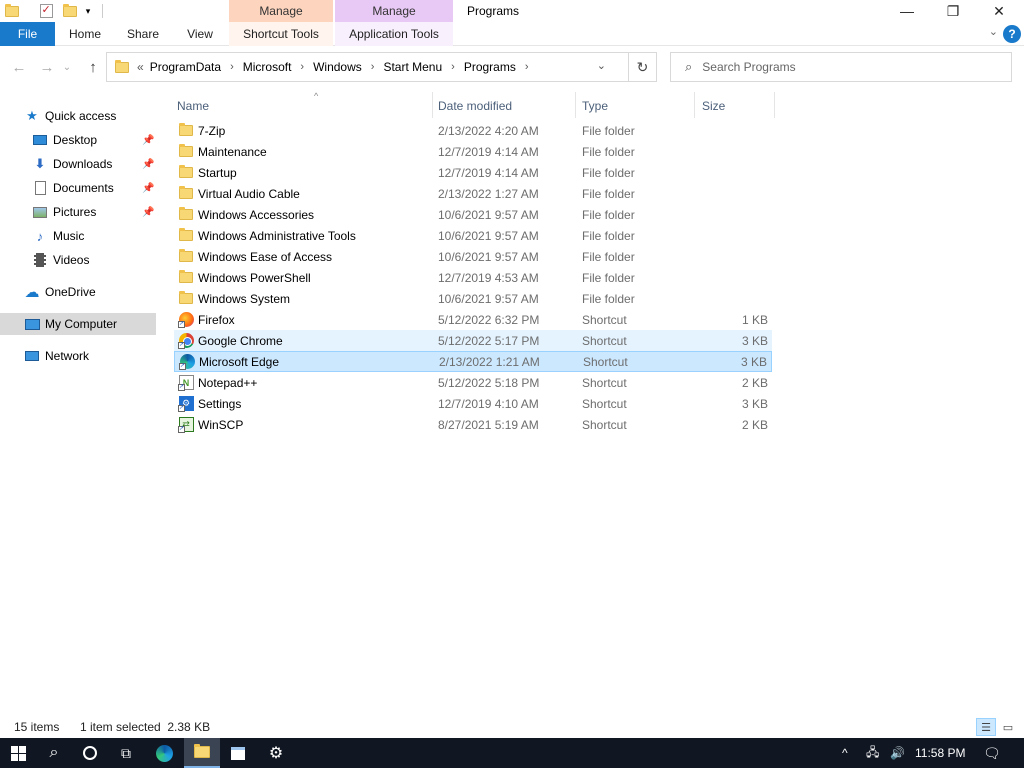 This screenshot has height=768, width=1024. What do you see at coordinates (126, 753) in the screenshot?
I see `task-view-icon: ⧉` at bounding box center [126, 753].